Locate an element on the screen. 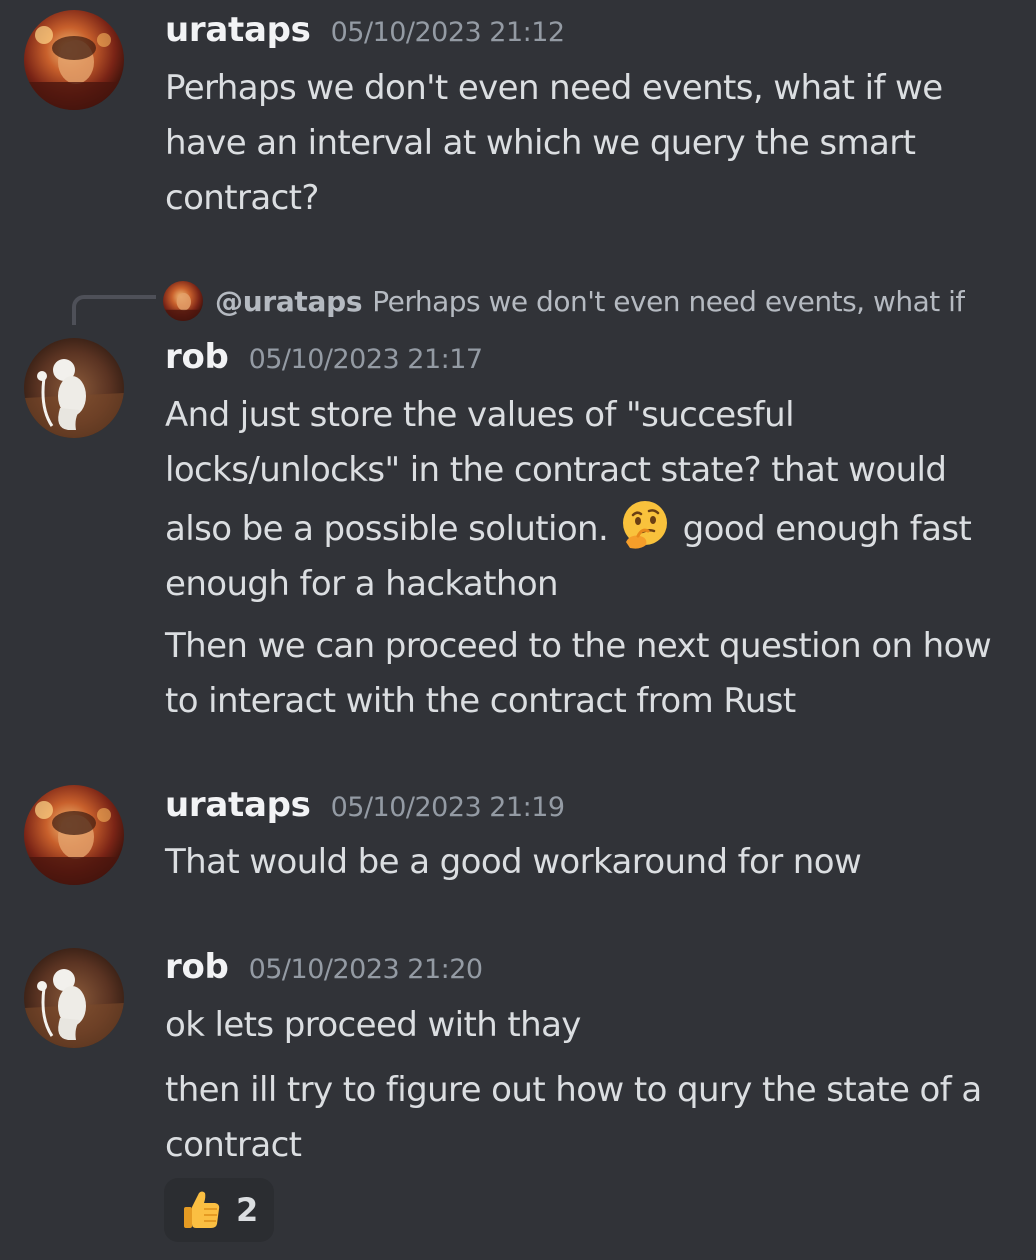 The height and width of the screenshot is (1260, 1036). timestamp: 05/10/2023 21:20 is located at coordinates (366, 969).